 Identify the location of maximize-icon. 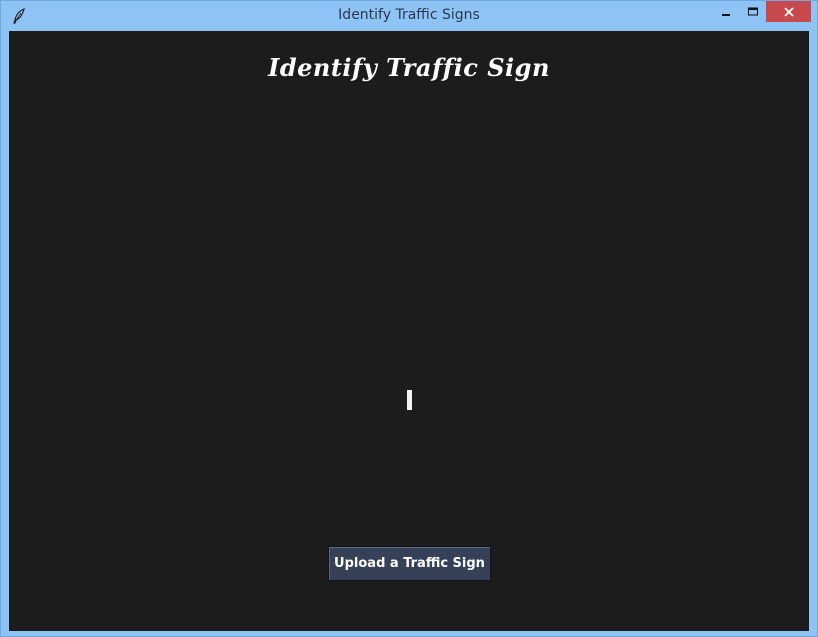
(752, 11).